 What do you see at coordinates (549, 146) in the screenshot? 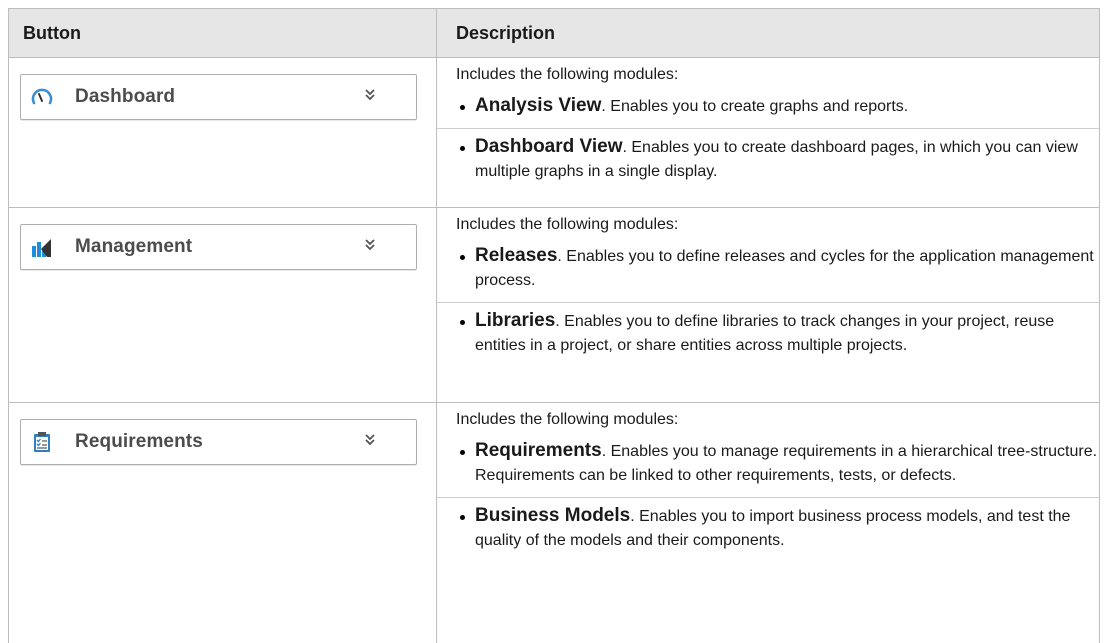
I see `module-name: Dashboard View` at bounding box center [549, 146].